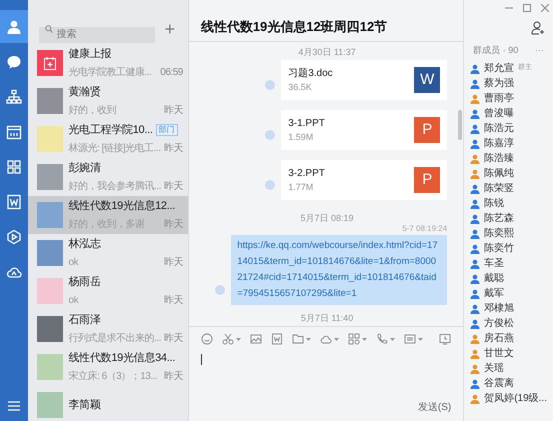  I want to click on person-icon, so click(14, 26).